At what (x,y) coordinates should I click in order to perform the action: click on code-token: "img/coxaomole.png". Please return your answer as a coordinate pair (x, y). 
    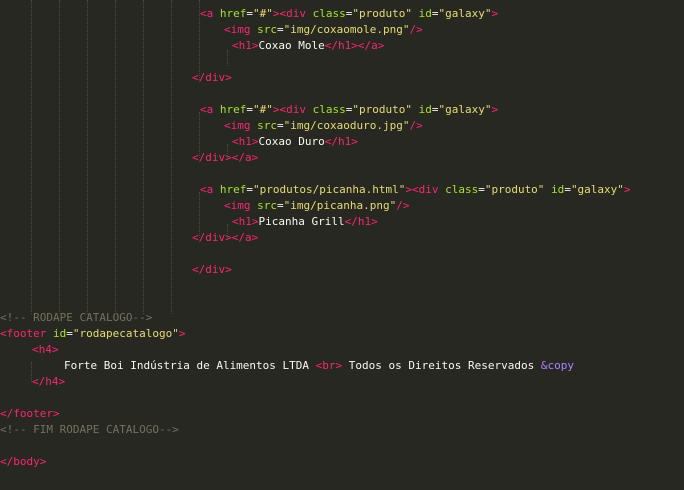
    Looking at the image, I should click on (346, 29).